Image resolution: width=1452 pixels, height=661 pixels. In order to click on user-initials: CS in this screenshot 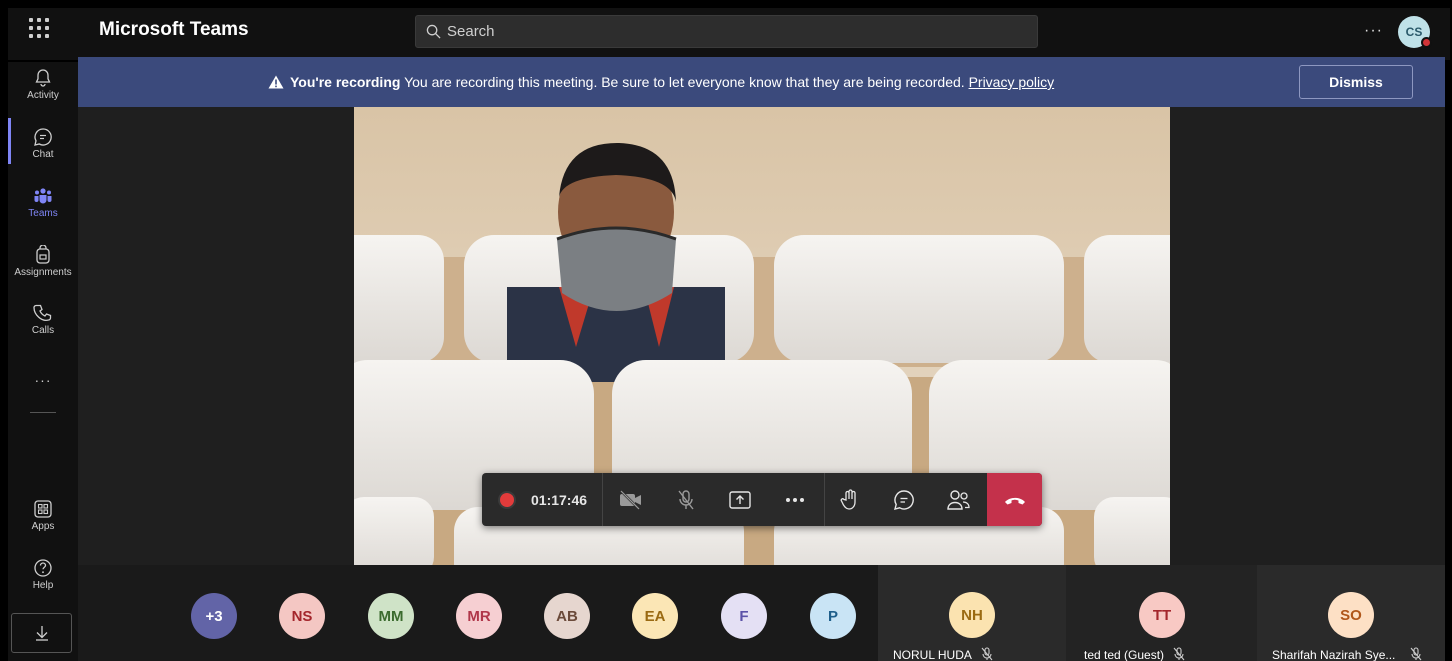, I will do `click(1414, 32)`.